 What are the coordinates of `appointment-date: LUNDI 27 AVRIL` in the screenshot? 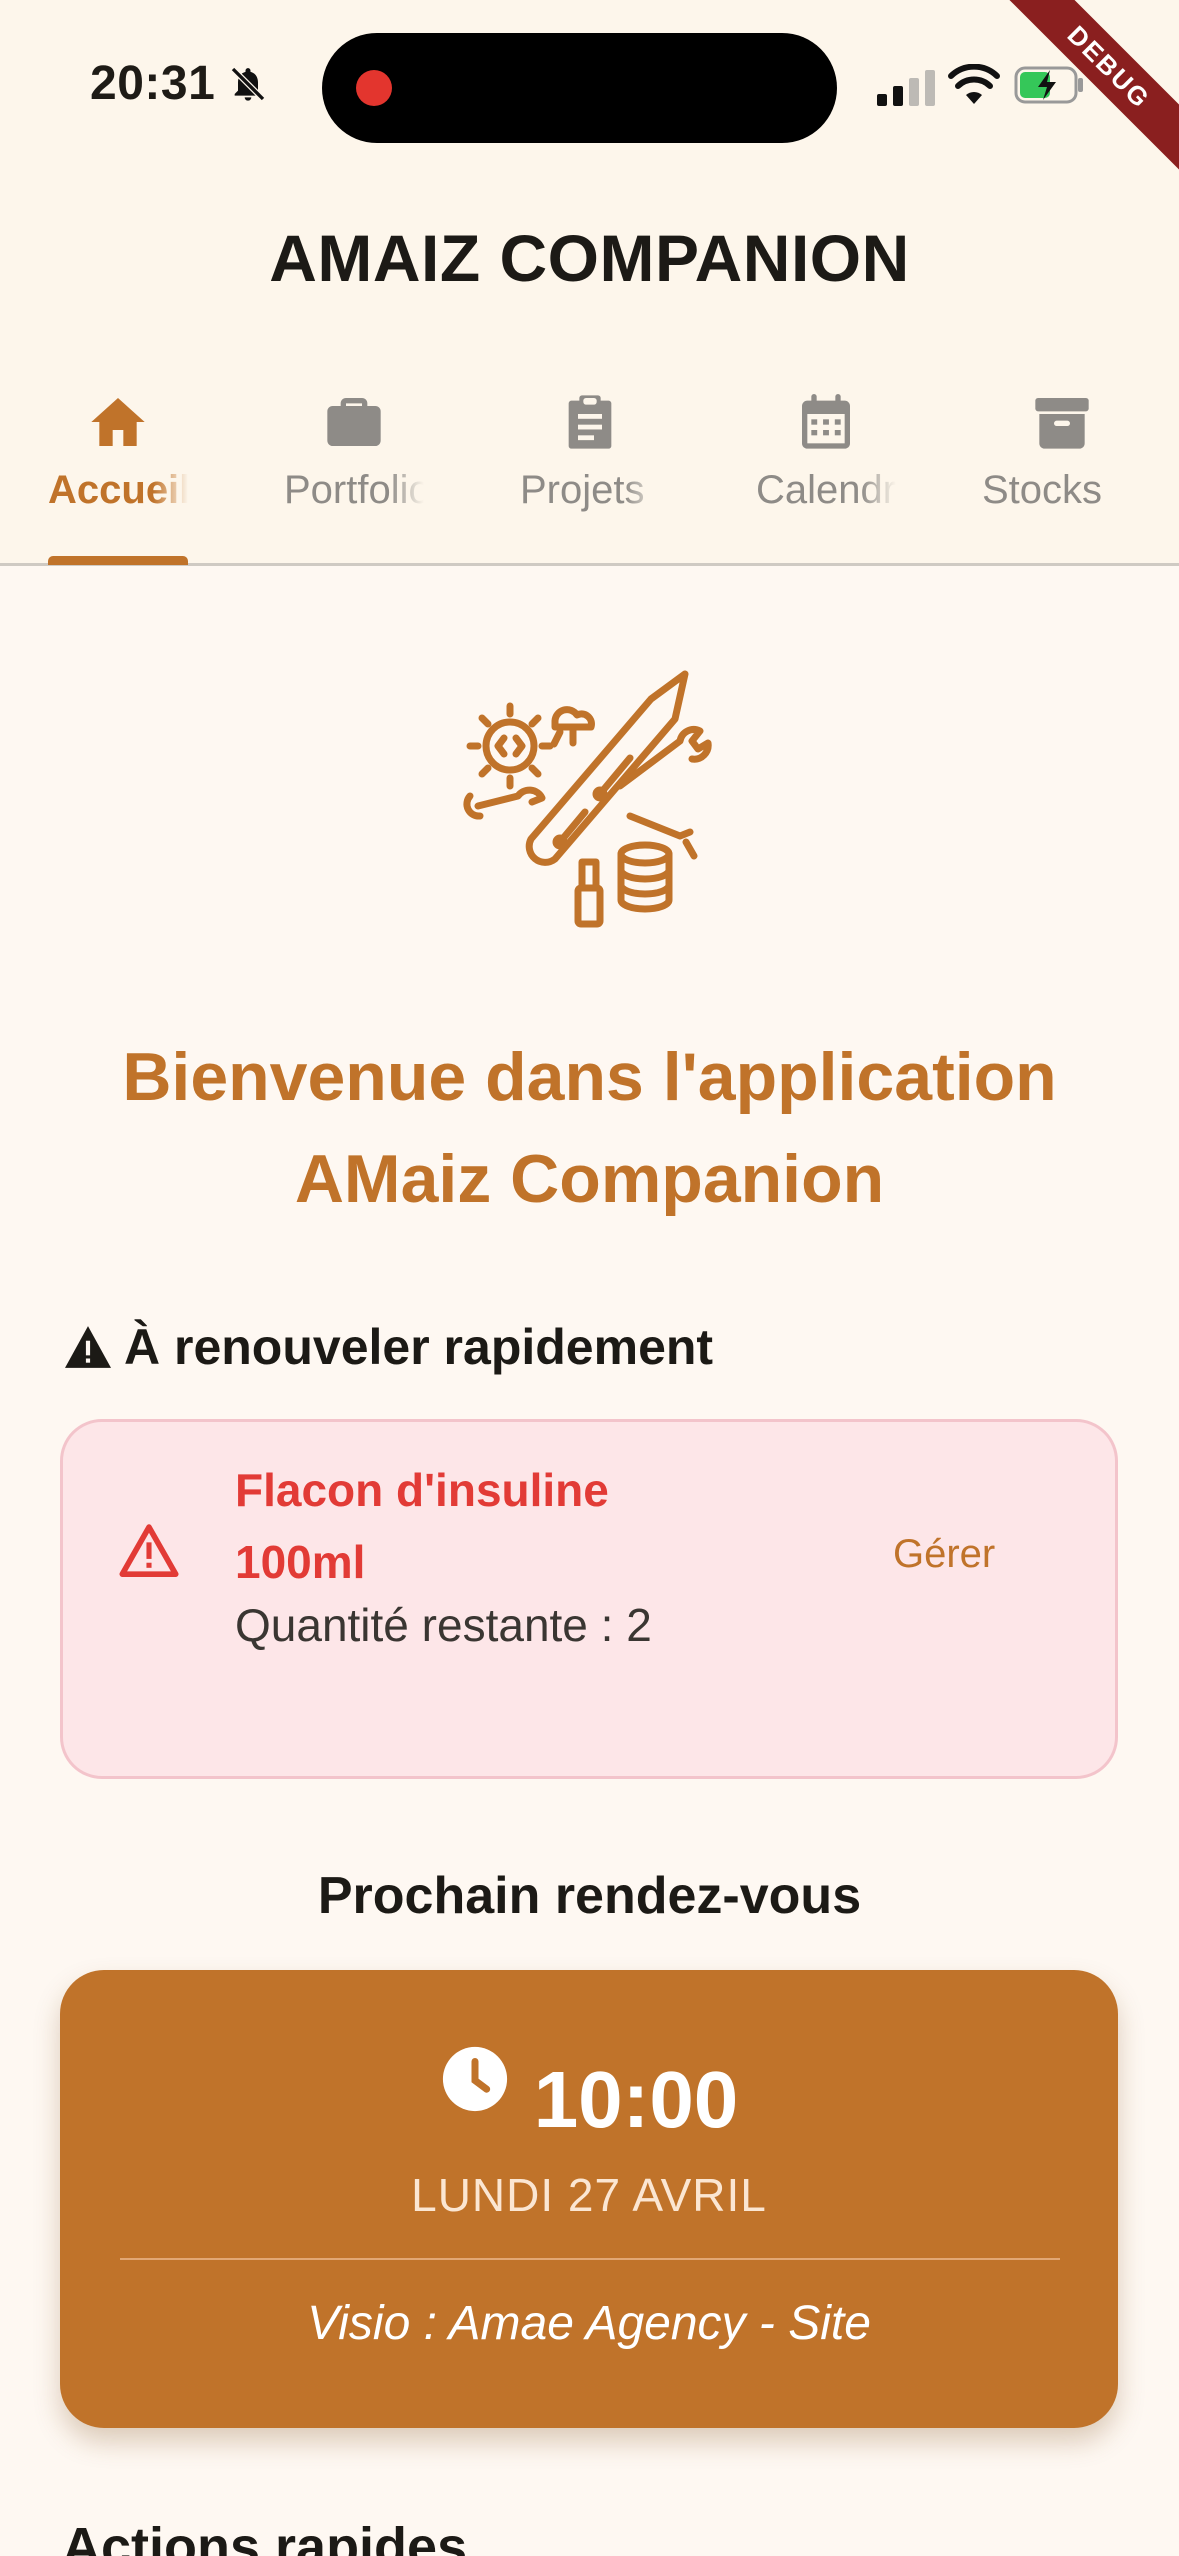 It's located at (589, 2195).